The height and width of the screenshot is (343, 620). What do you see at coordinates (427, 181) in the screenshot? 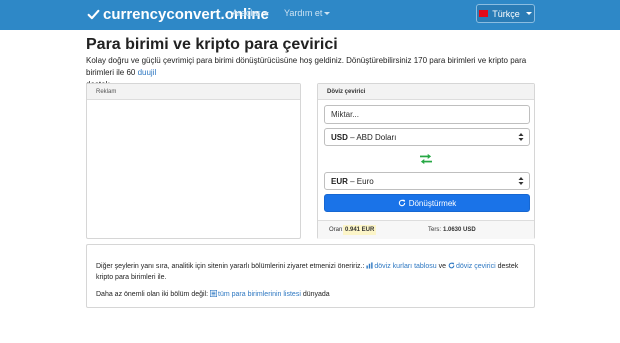
I see `to-currency-select: EUR – Euro` at bounding box center [427, 181].